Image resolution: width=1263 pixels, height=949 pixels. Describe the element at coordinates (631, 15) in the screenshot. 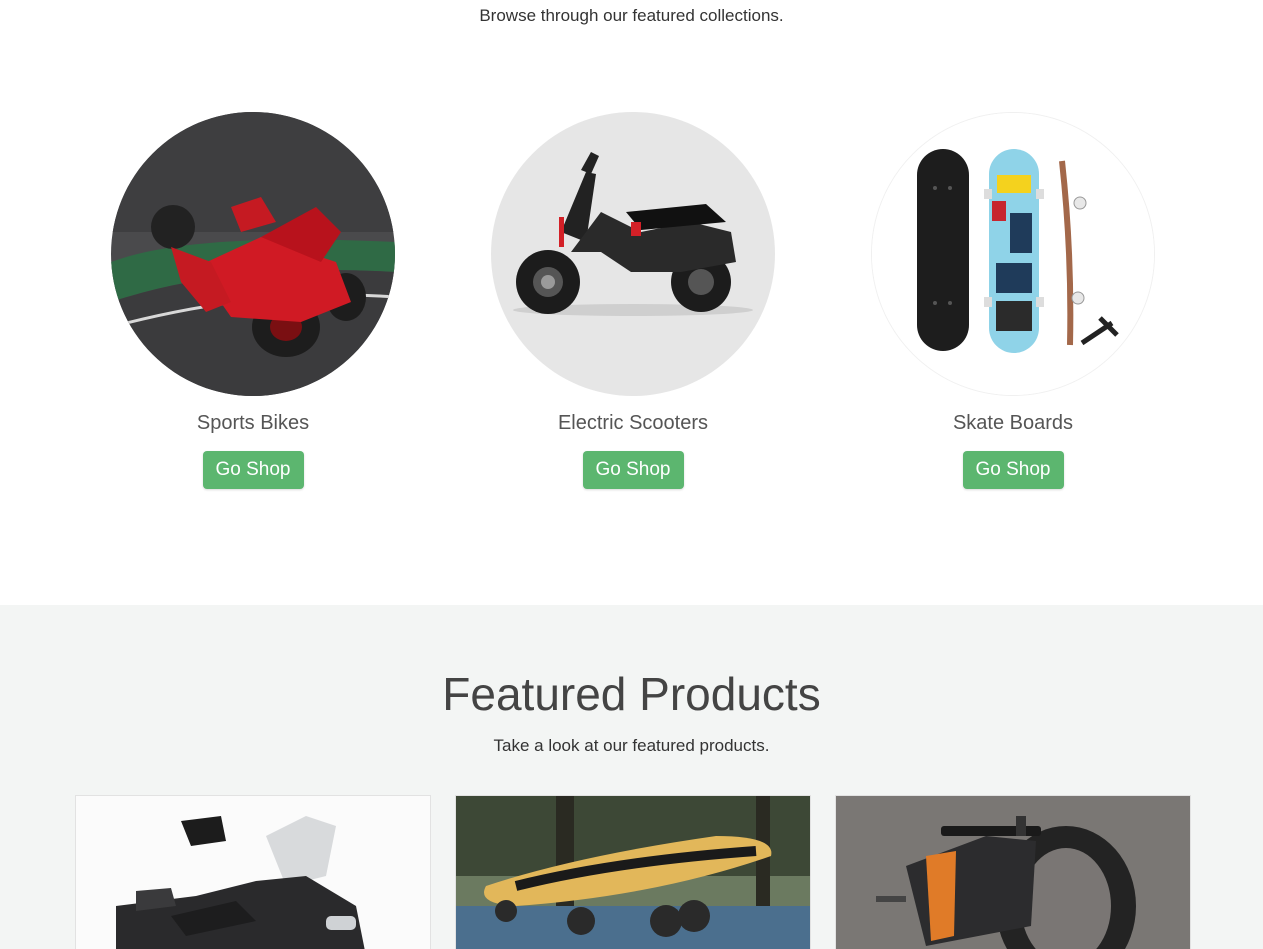

I see `collections-subtitle: Browse through our featured collections.` at that location.